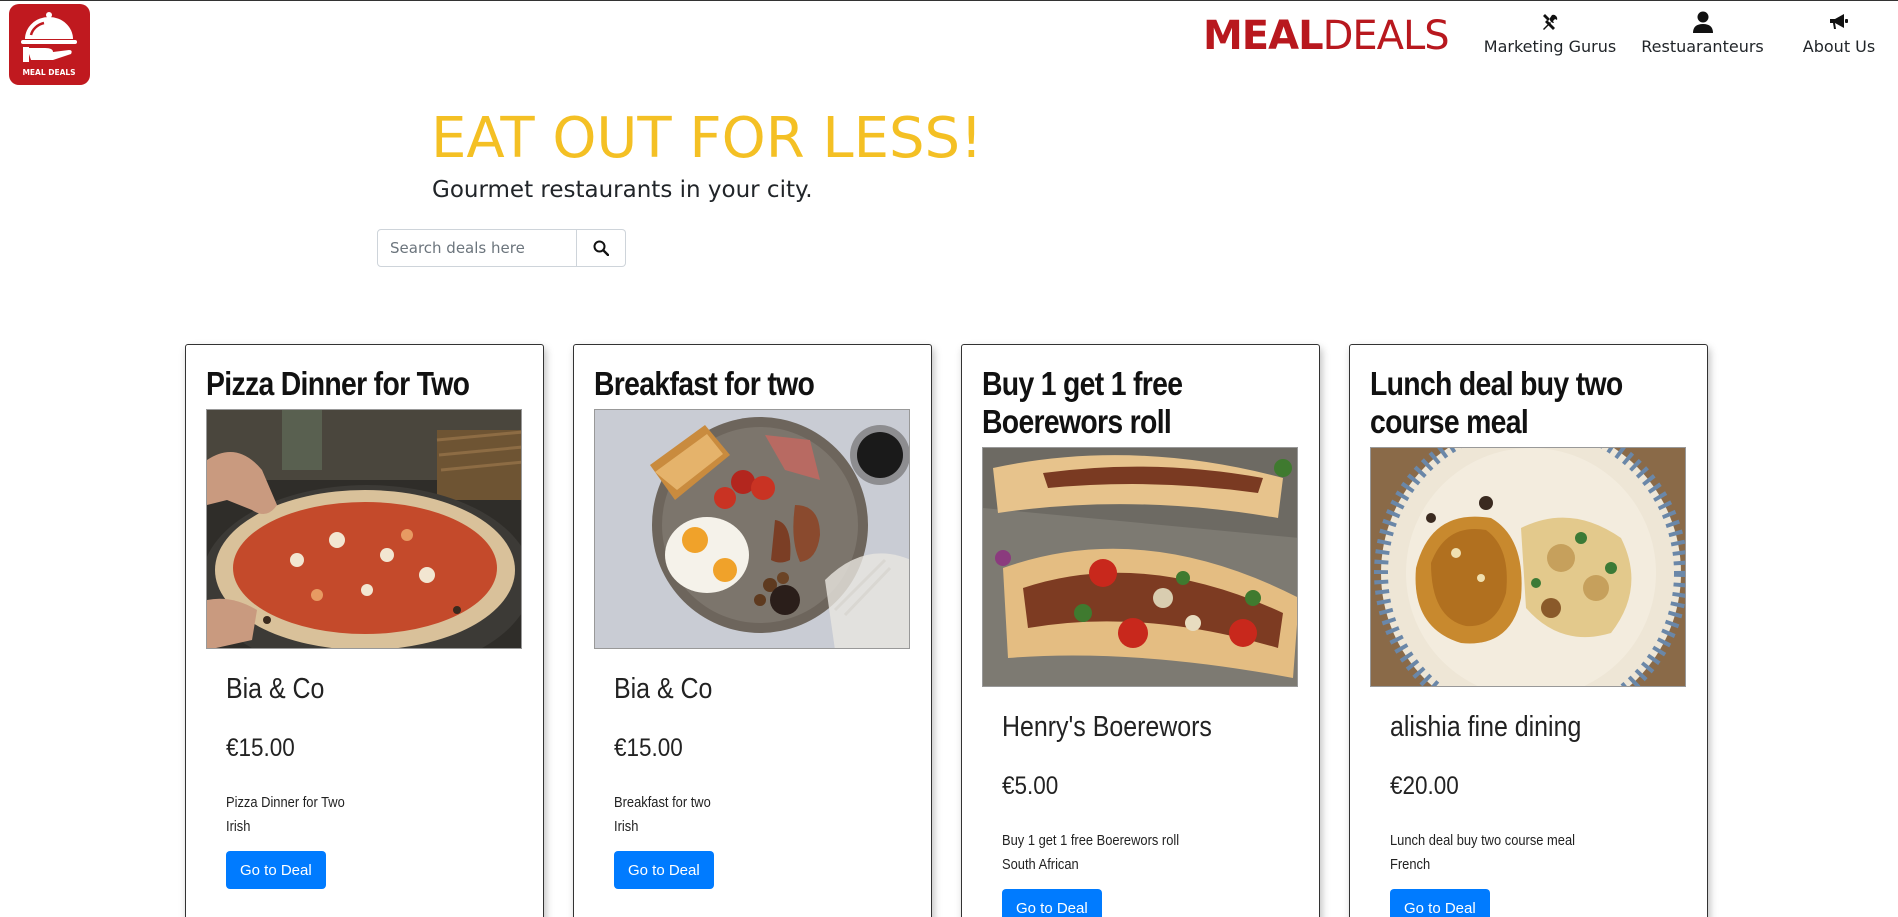 This screenshot has width=1898, height=917. I want to click on logo: MEAL DEALS, so click(49, 44).